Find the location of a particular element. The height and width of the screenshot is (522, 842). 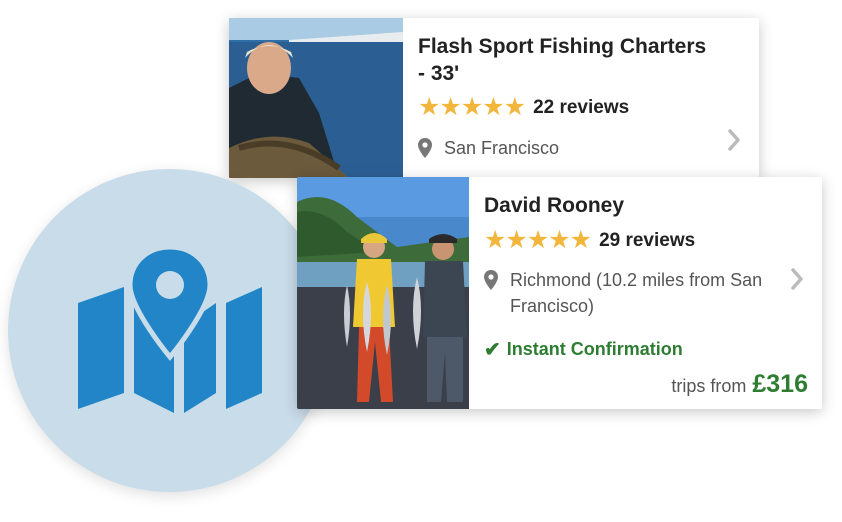

location-text: San Francisco is located at coordinates (502, 148).